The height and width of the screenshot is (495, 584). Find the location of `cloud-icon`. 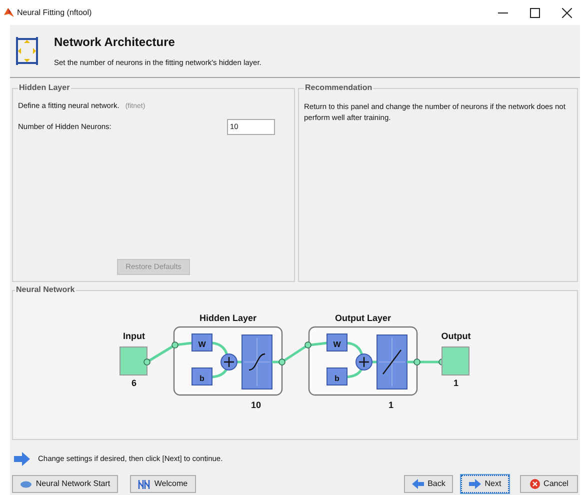

cloud-icon is located at coordinates (26, 484).